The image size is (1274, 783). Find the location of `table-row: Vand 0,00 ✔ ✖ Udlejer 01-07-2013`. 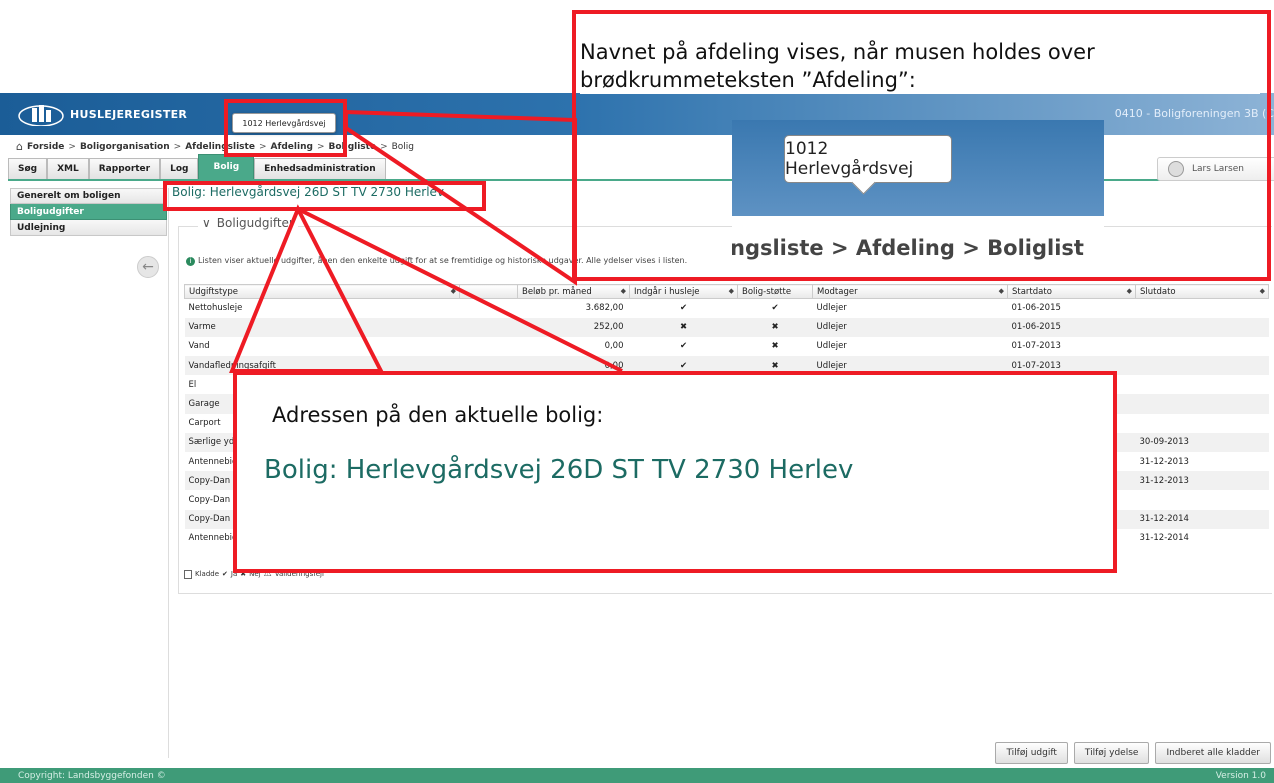

table-row: Vand 0,00 ✔ ✖ Udlejer 01-07-2013 is located at coordinates (727, 346).